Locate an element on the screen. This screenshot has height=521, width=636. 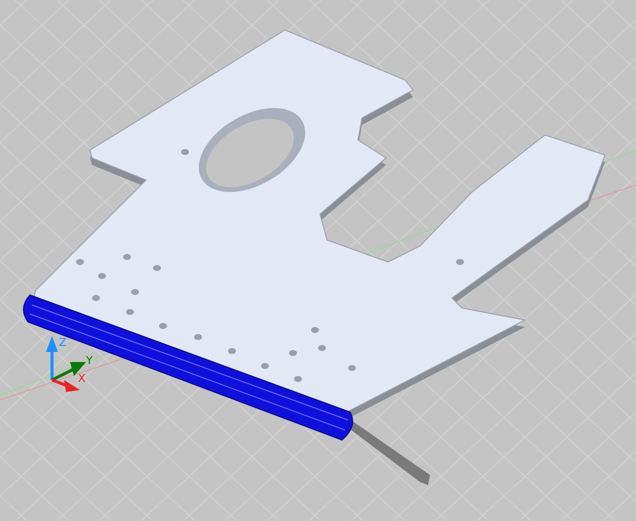
axis-label: Y is located at coordinates (89, 360).